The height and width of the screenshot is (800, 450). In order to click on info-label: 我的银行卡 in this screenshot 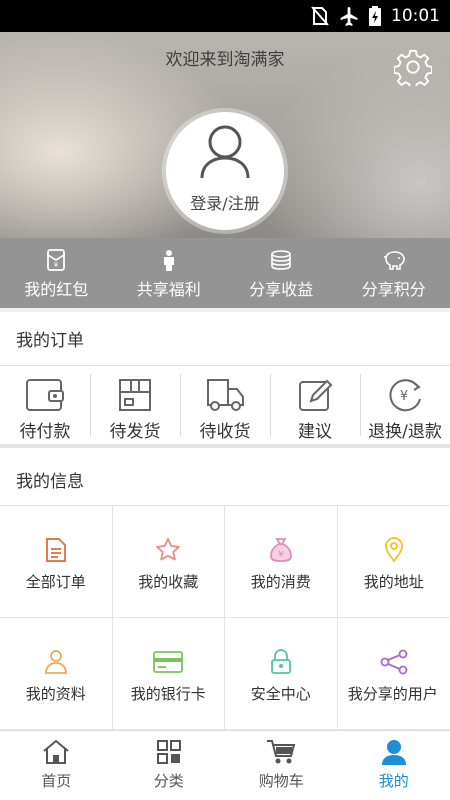, I will do `click(168, 693)`.